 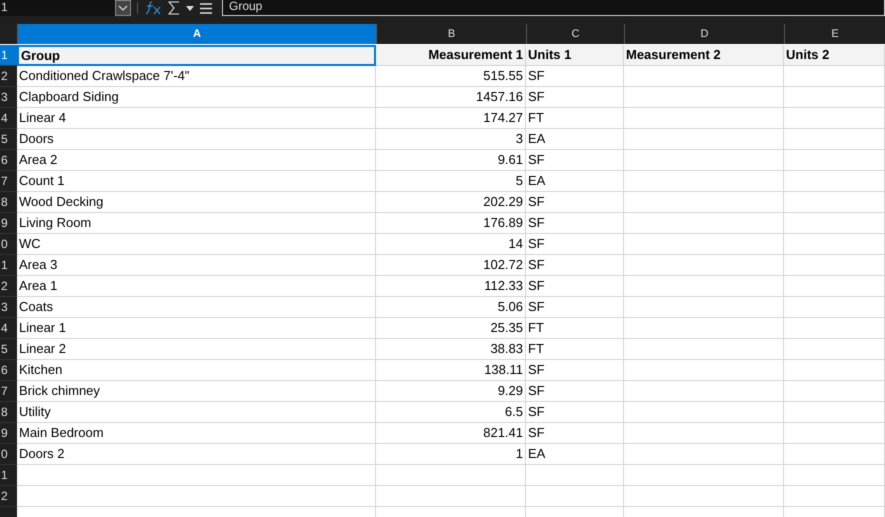 I want to click on table-cell: 5.06, so click(x=451, y=307).